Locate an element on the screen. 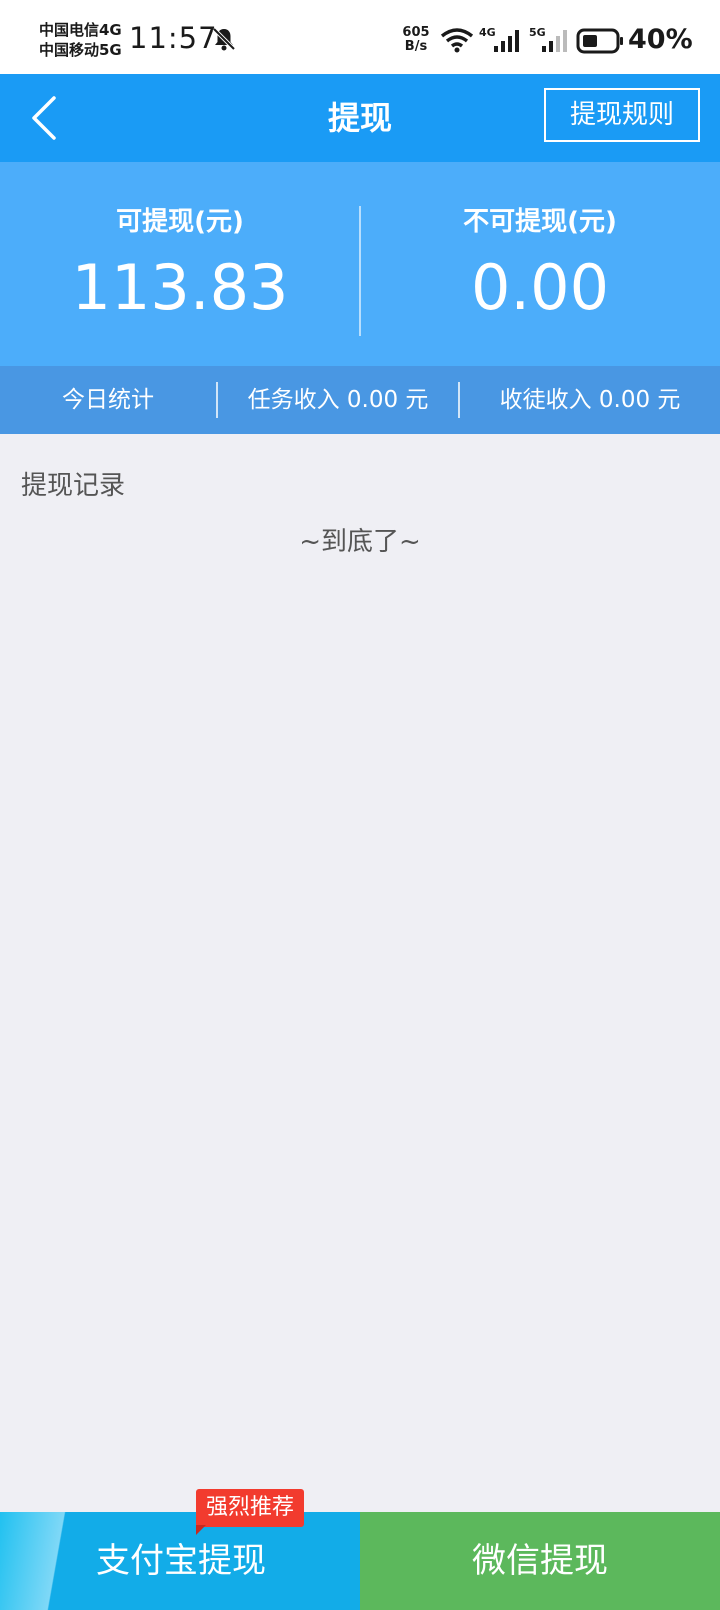 The width and height of the screenshot is (720, 1610). net-speed: 605 B/s is located at coordinates (416, 40).